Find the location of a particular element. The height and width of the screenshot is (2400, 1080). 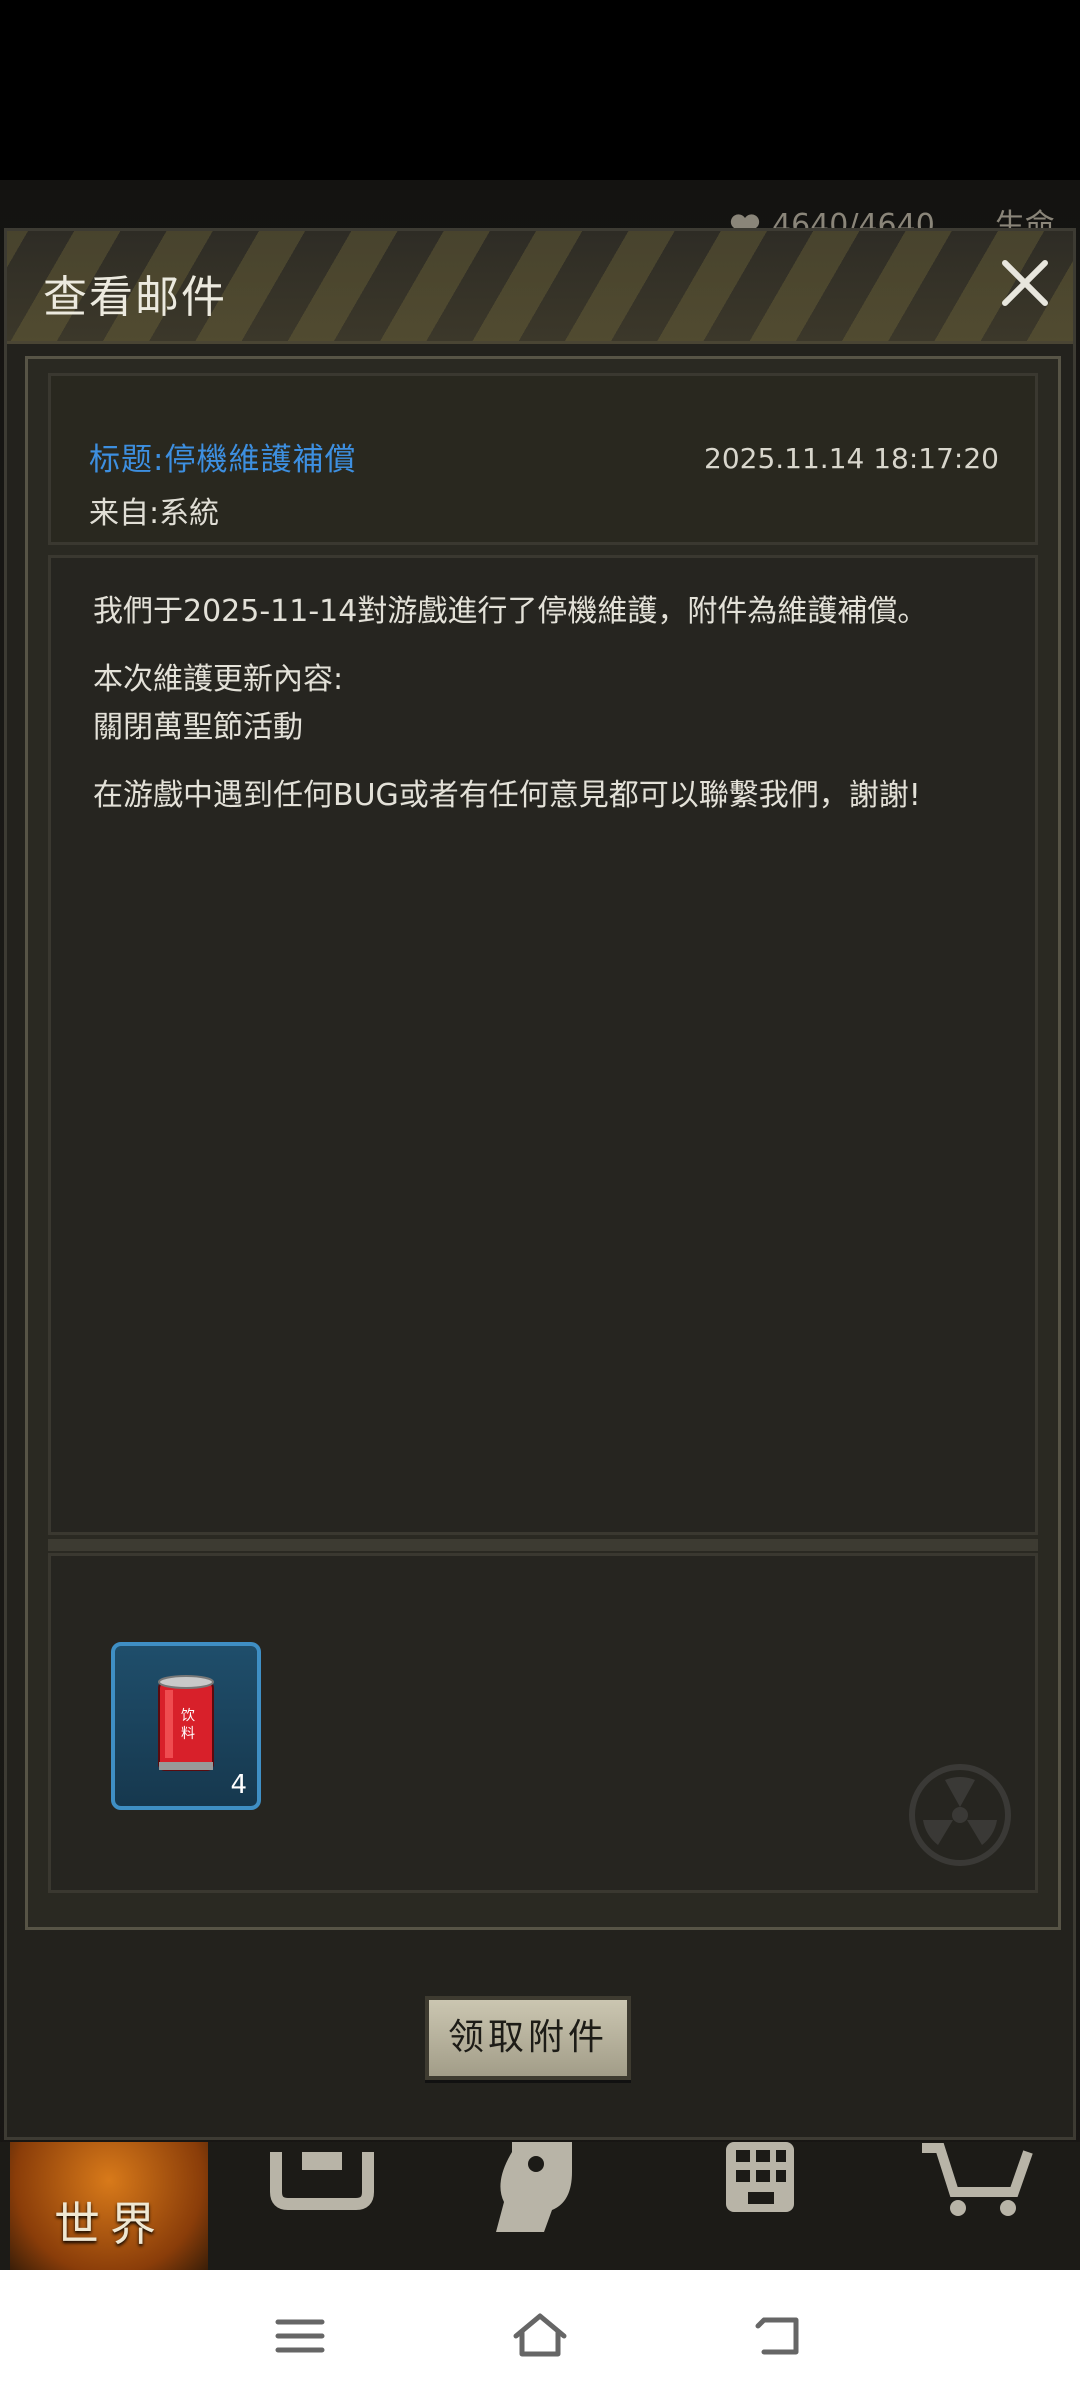

nav-shop-tab is located at coordinates (978, 2192).